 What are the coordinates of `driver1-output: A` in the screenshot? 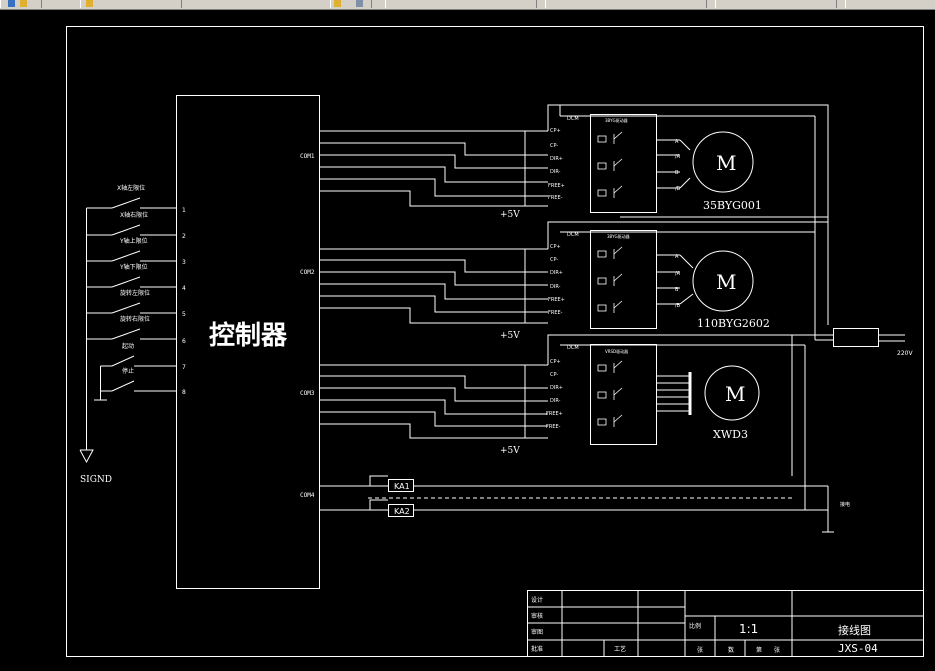 It's located at (677, 142).